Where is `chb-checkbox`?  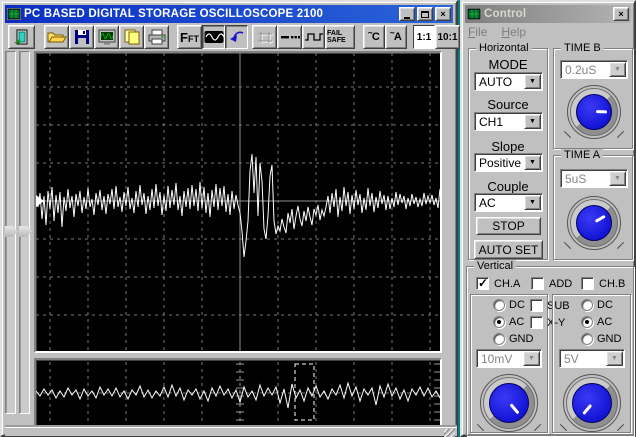
chb-checkbox is located at coordinates (587, 283).